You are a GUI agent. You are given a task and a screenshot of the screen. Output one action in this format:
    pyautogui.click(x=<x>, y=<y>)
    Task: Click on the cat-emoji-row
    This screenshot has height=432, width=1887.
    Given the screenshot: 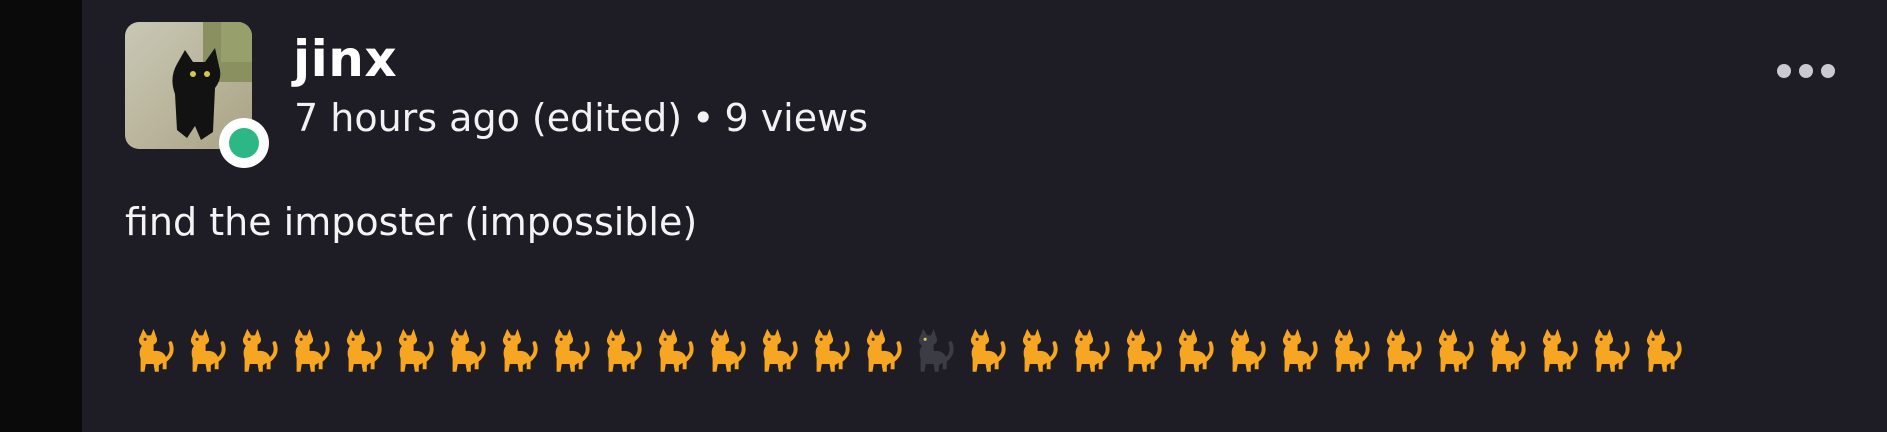 What is the action you would take?
    pyautogui.click(x=905, y=351)
    